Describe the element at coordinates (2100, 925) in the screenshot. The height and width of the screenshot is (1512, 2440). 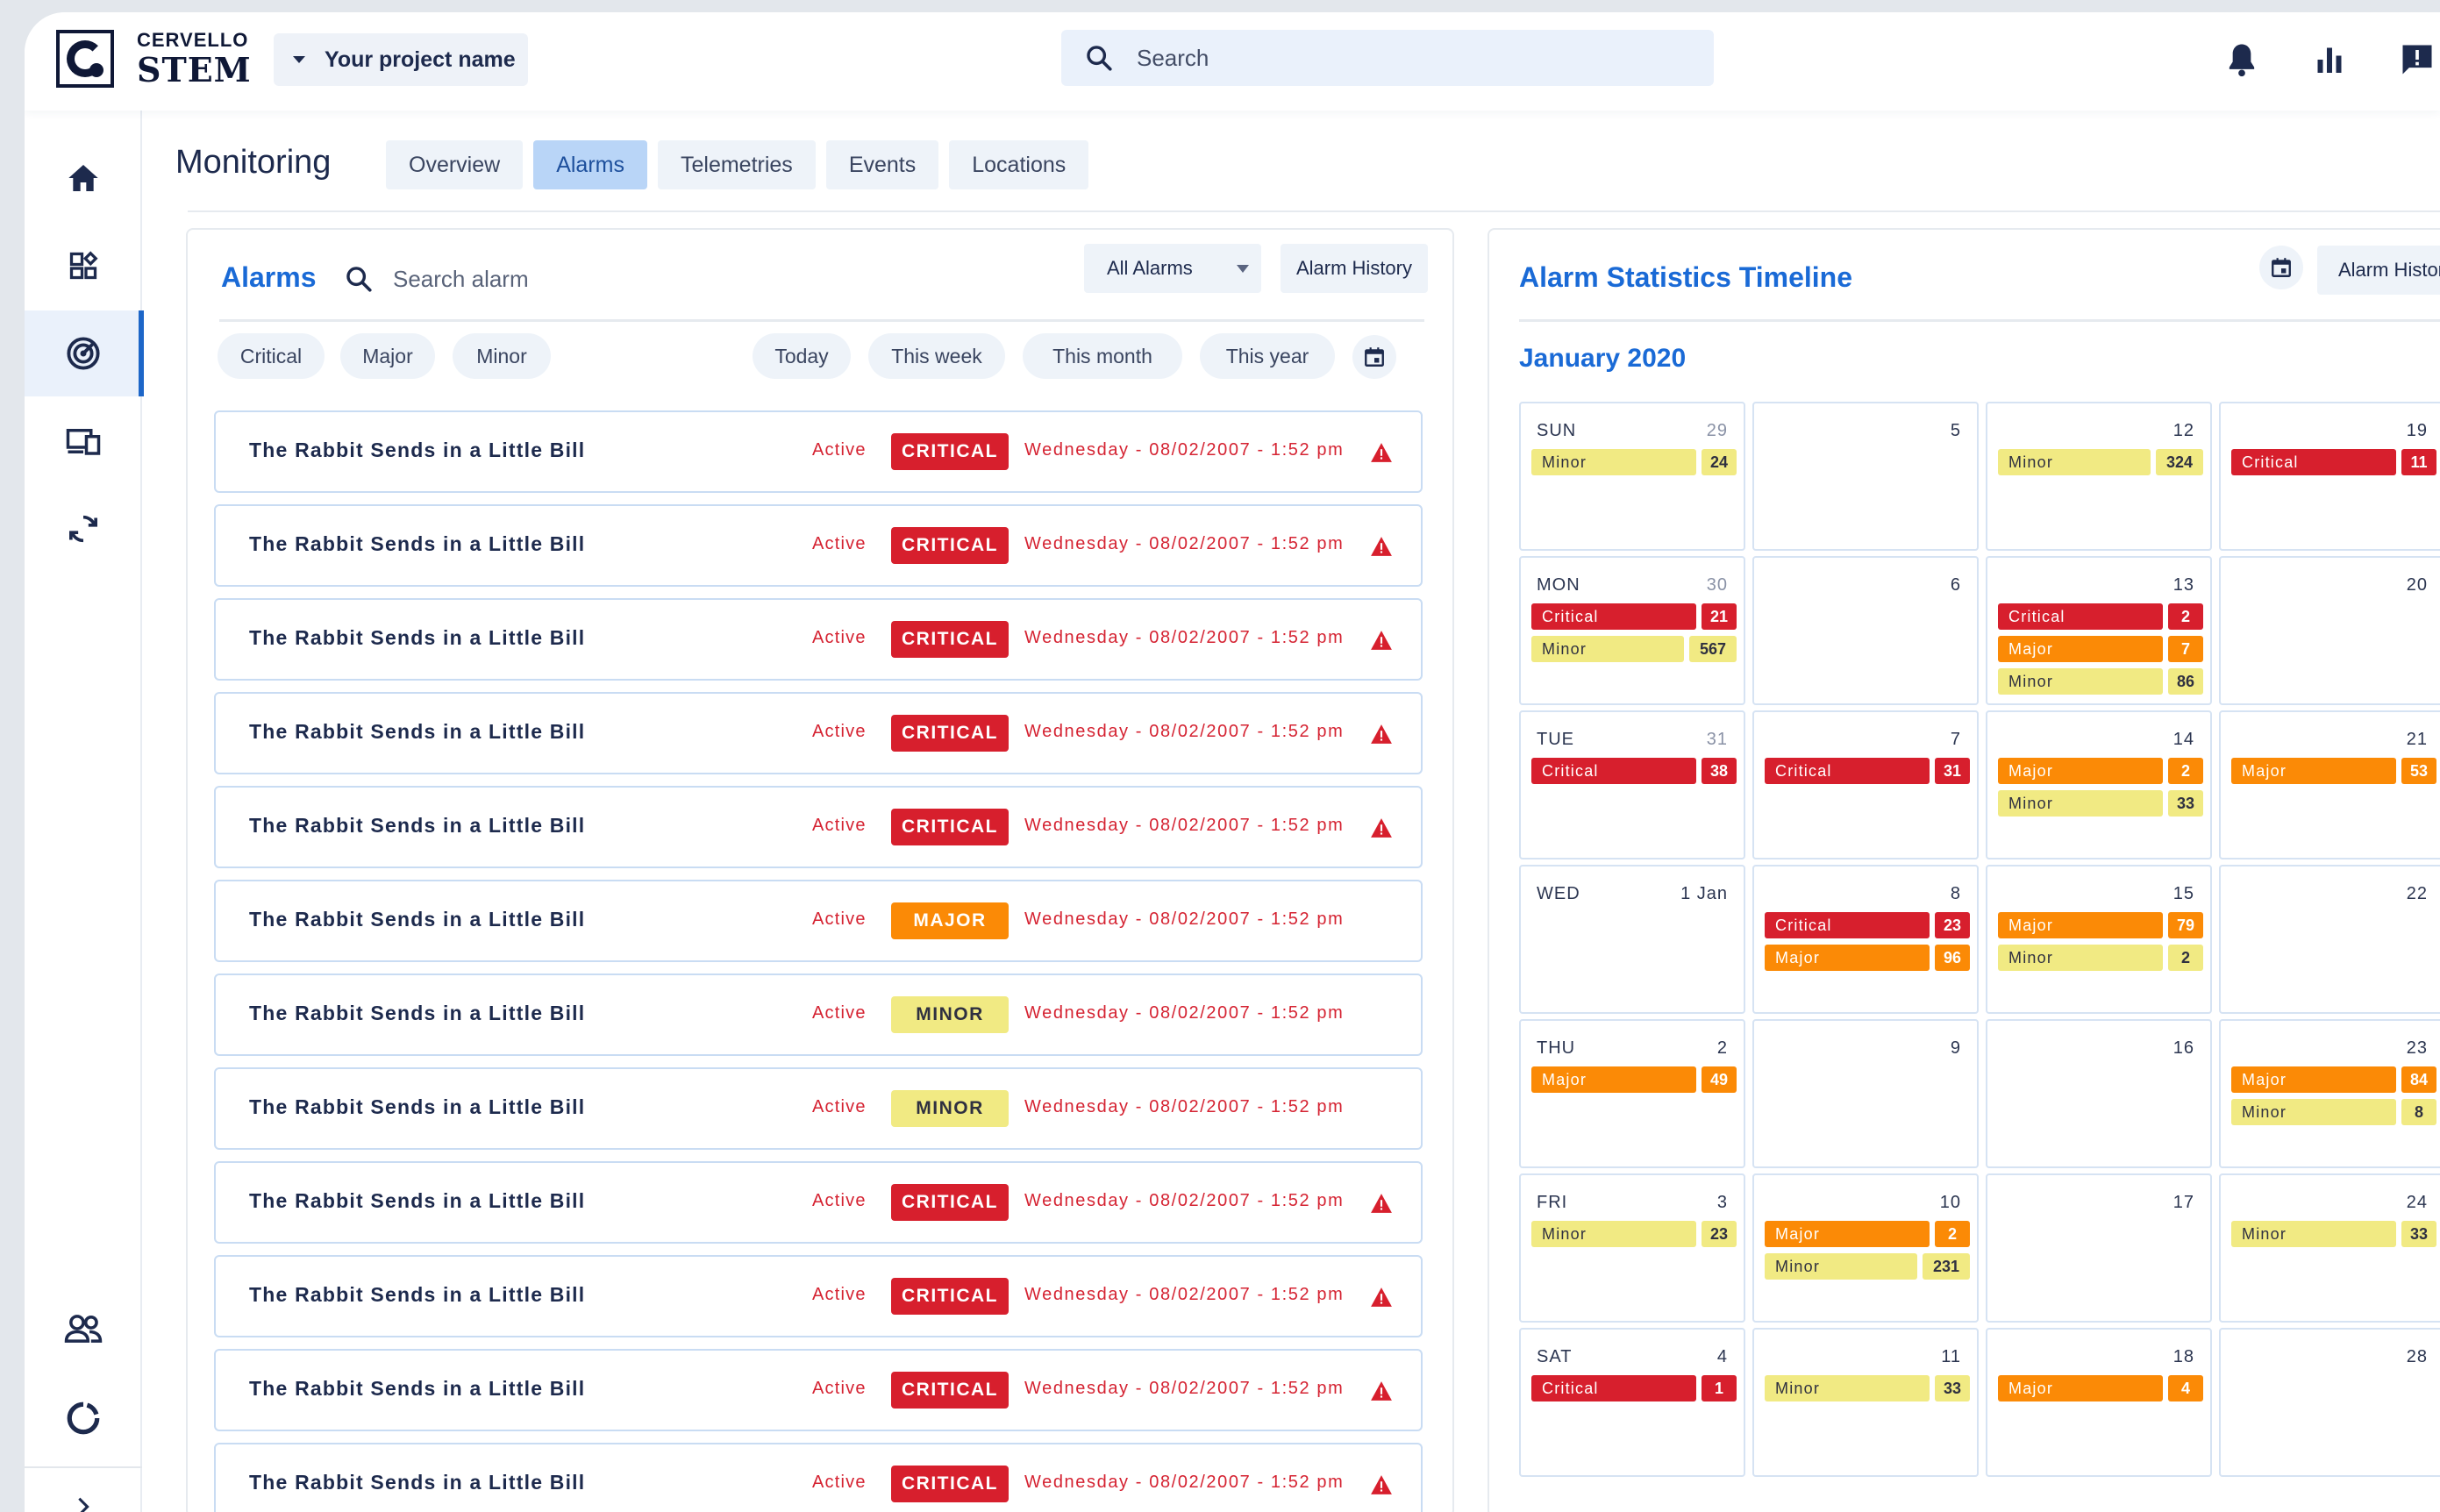
I see `alarm-count-entry: Major 79` at that location.